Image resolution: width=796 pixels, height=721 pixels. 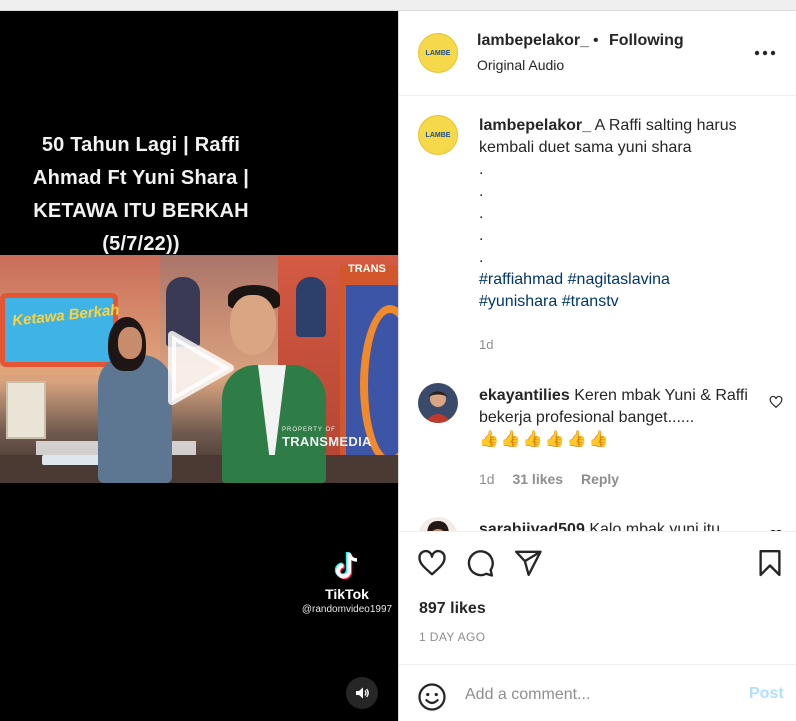 What do you see at coordinates (535, 125) in the screenshot?
I see `caption-username: lambepelakor_` at bounding box center [535, 125].